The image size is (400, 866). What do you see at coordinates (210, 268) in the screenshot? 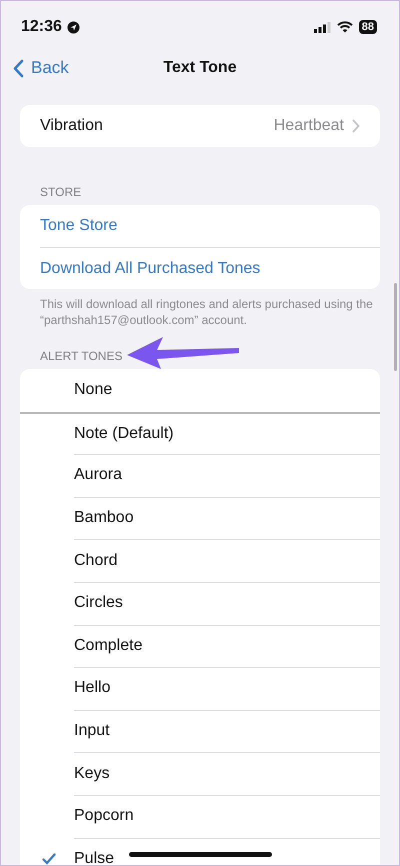
I see `store-link: Download All Purchased Tones` at bounding box center [210, 268].